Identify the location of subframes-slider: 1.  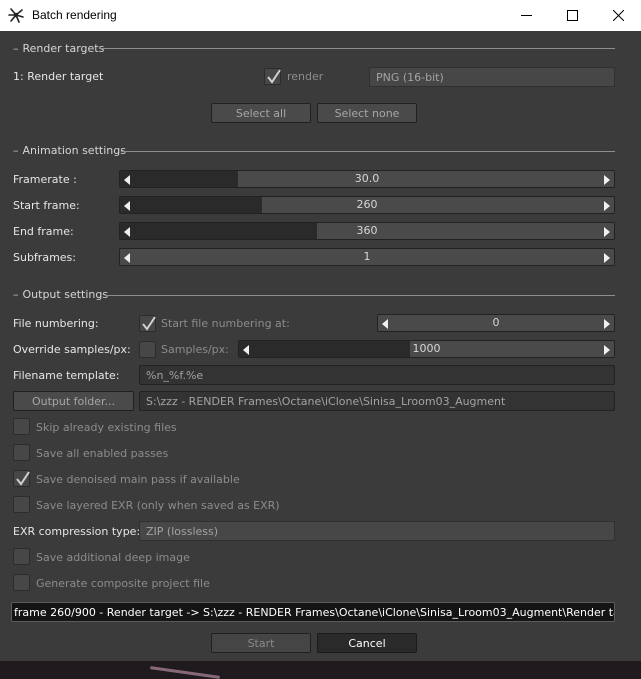
(367, 257).